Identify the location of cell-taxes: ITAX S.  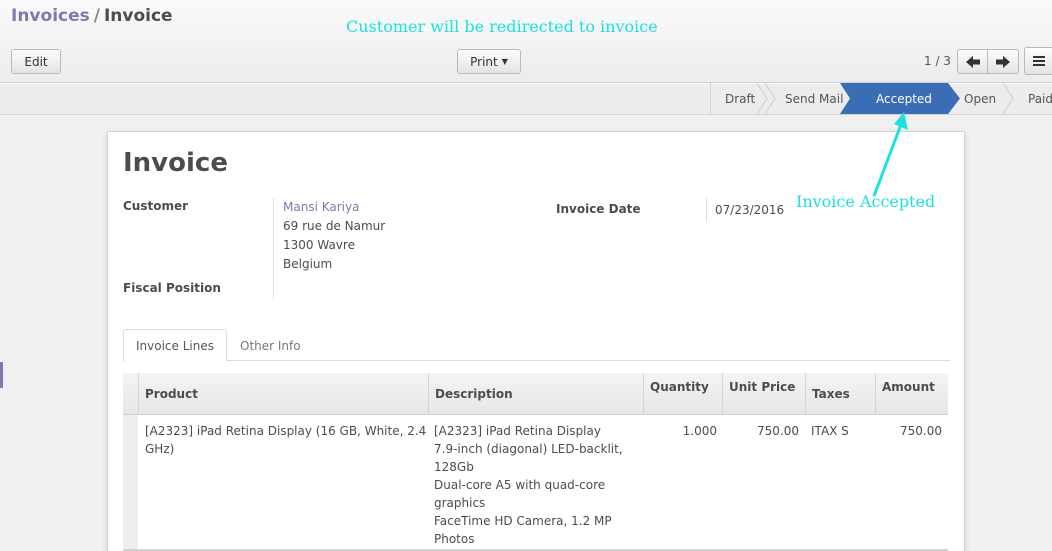
(830, 431).